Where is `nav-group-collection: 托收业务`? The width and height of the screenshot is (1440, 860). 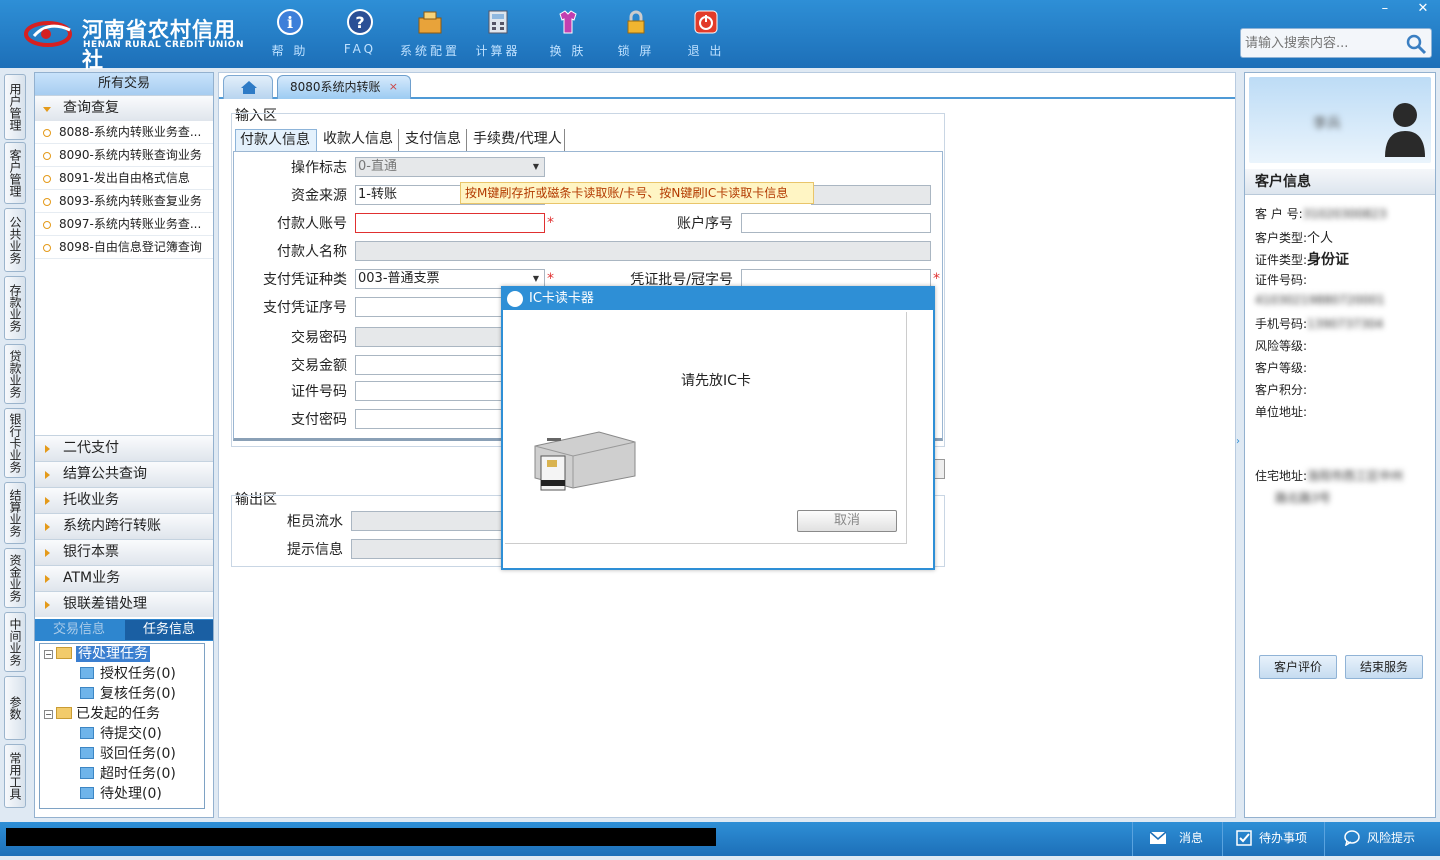 nav-group-collection: 托收业务 is located at coordinates (124, 500).